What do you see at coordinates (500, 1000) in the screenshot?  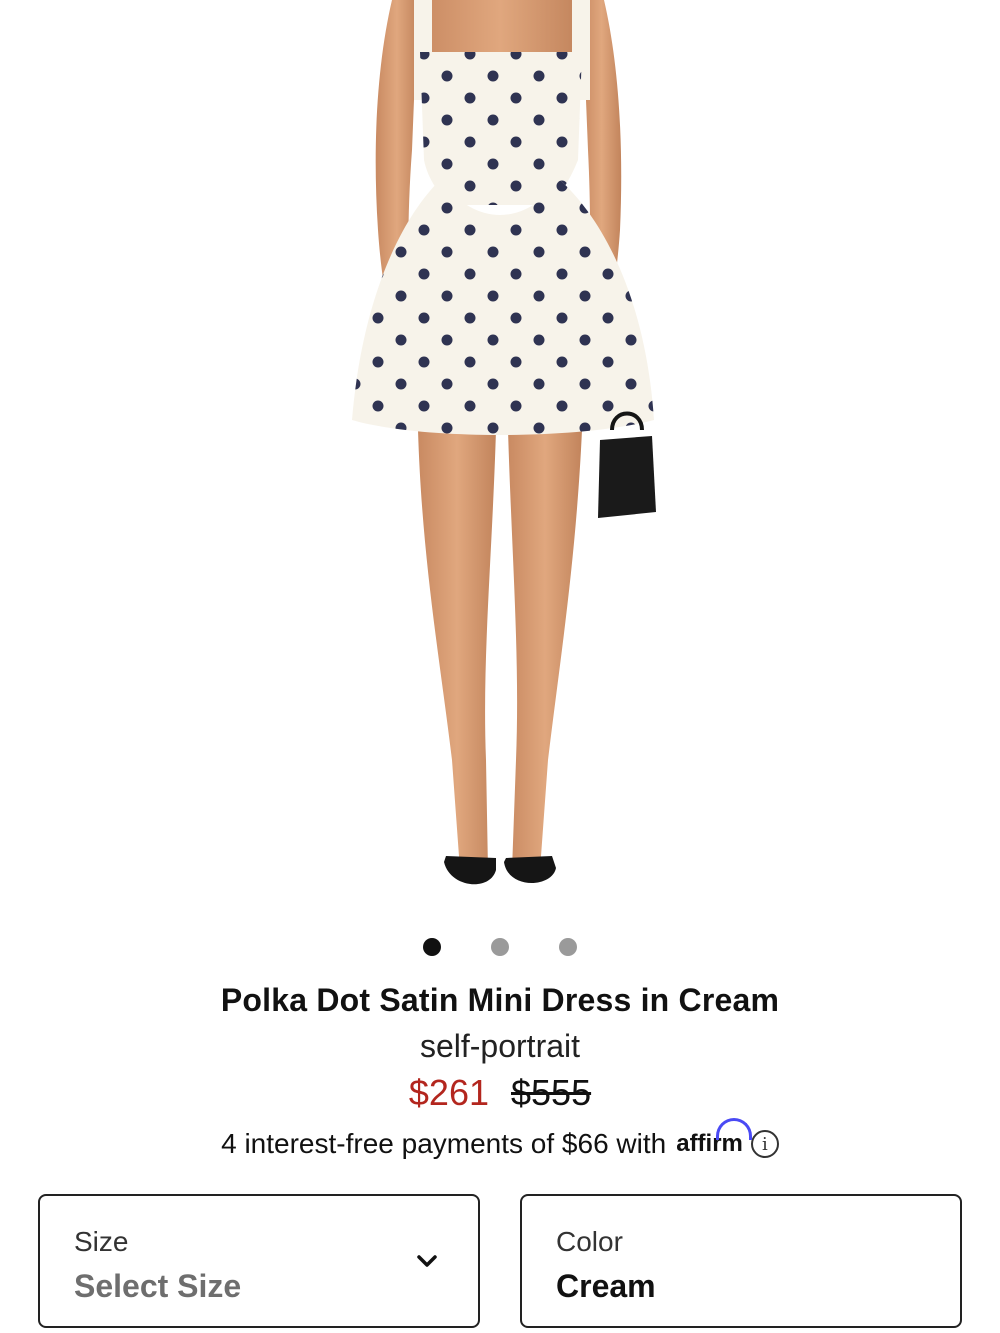 I see `product-title: Polka Dot Satin Mini Dress in Cream` at bounding box center [500, 1000].